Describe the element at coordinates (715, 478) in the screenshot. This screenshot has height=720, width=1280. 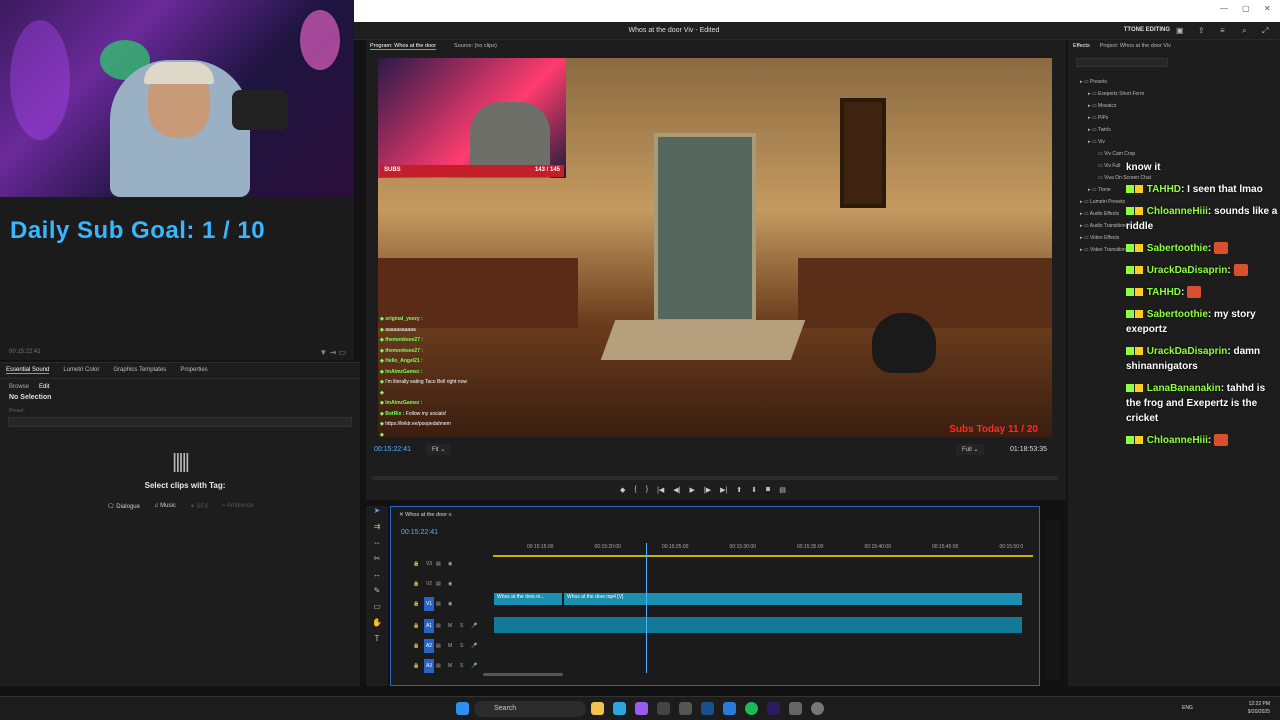
I see `scrub-bar` at that location.